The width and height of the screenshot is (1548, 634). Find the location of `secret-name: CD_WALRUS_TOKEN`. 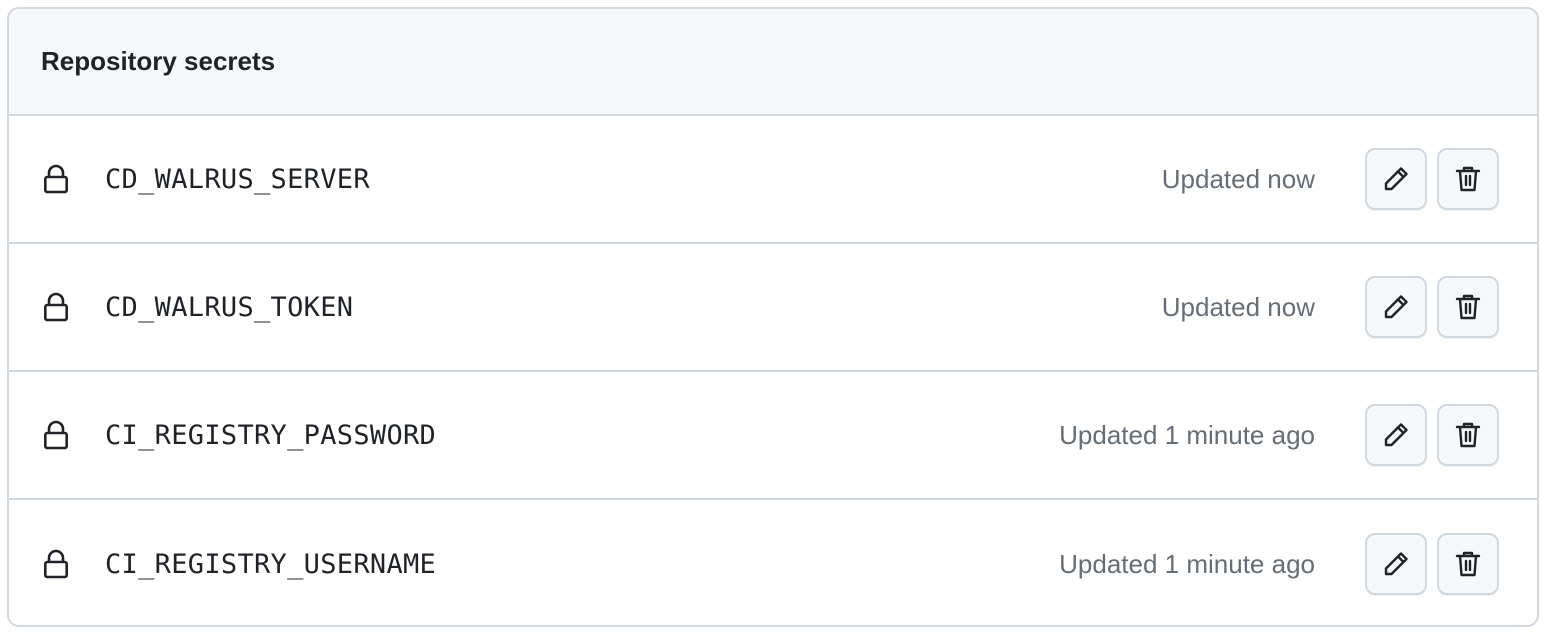

secret-name: CD_WALRUS_TOKEN is located at coordinates (229, 307).